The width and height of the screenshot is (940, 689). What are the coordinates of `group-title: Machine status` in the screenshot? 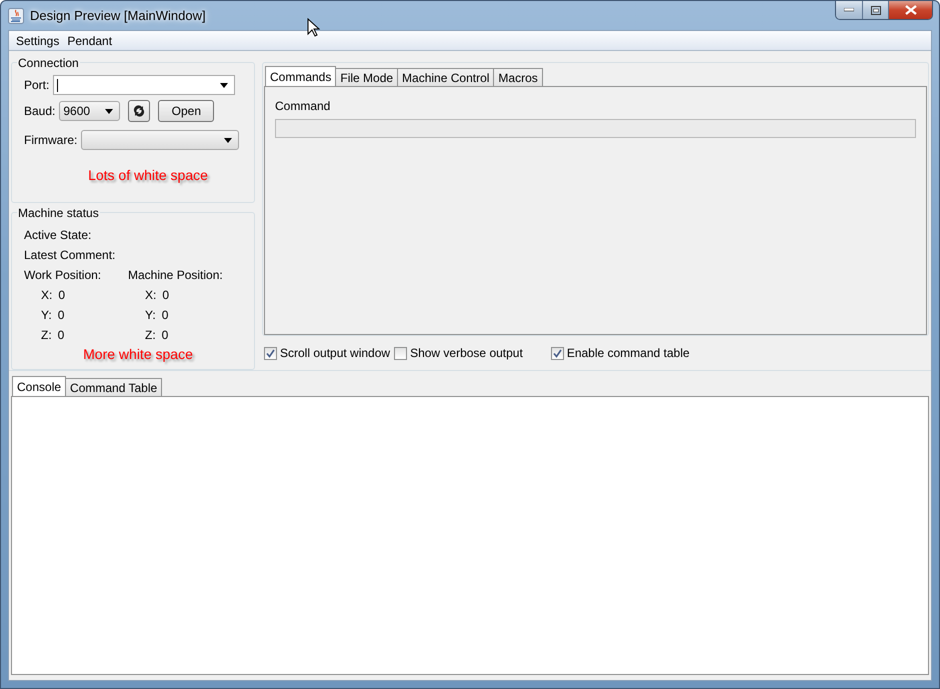 It's located at (58, 213).